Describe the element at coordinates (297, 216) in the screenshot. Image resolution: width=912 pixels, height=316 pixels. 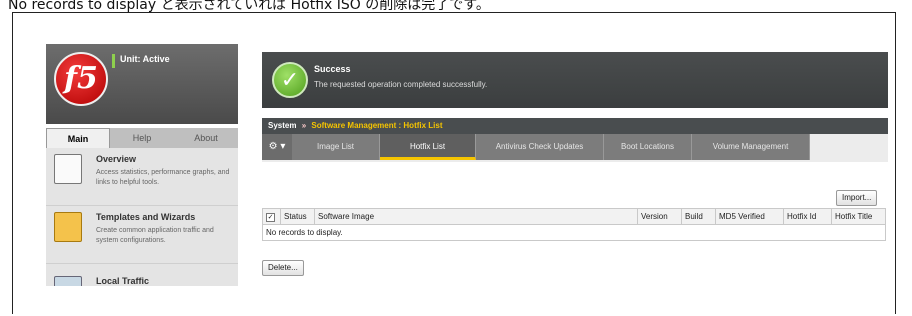
I see `column-status: Status` at that location.